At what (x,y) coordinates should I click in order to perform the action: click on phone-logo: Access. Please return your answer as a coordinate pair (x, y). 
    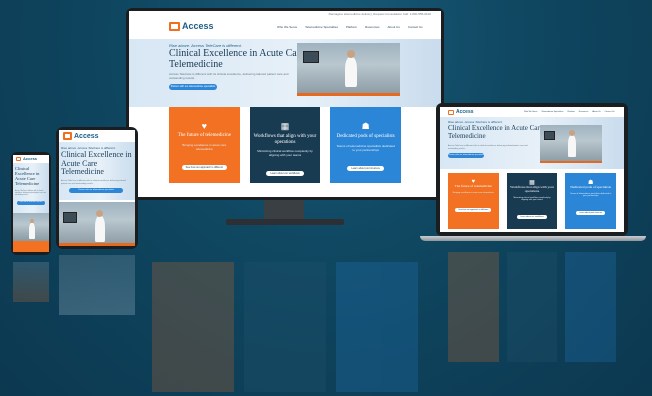
    Looking at the image, I should click on (26, 158).